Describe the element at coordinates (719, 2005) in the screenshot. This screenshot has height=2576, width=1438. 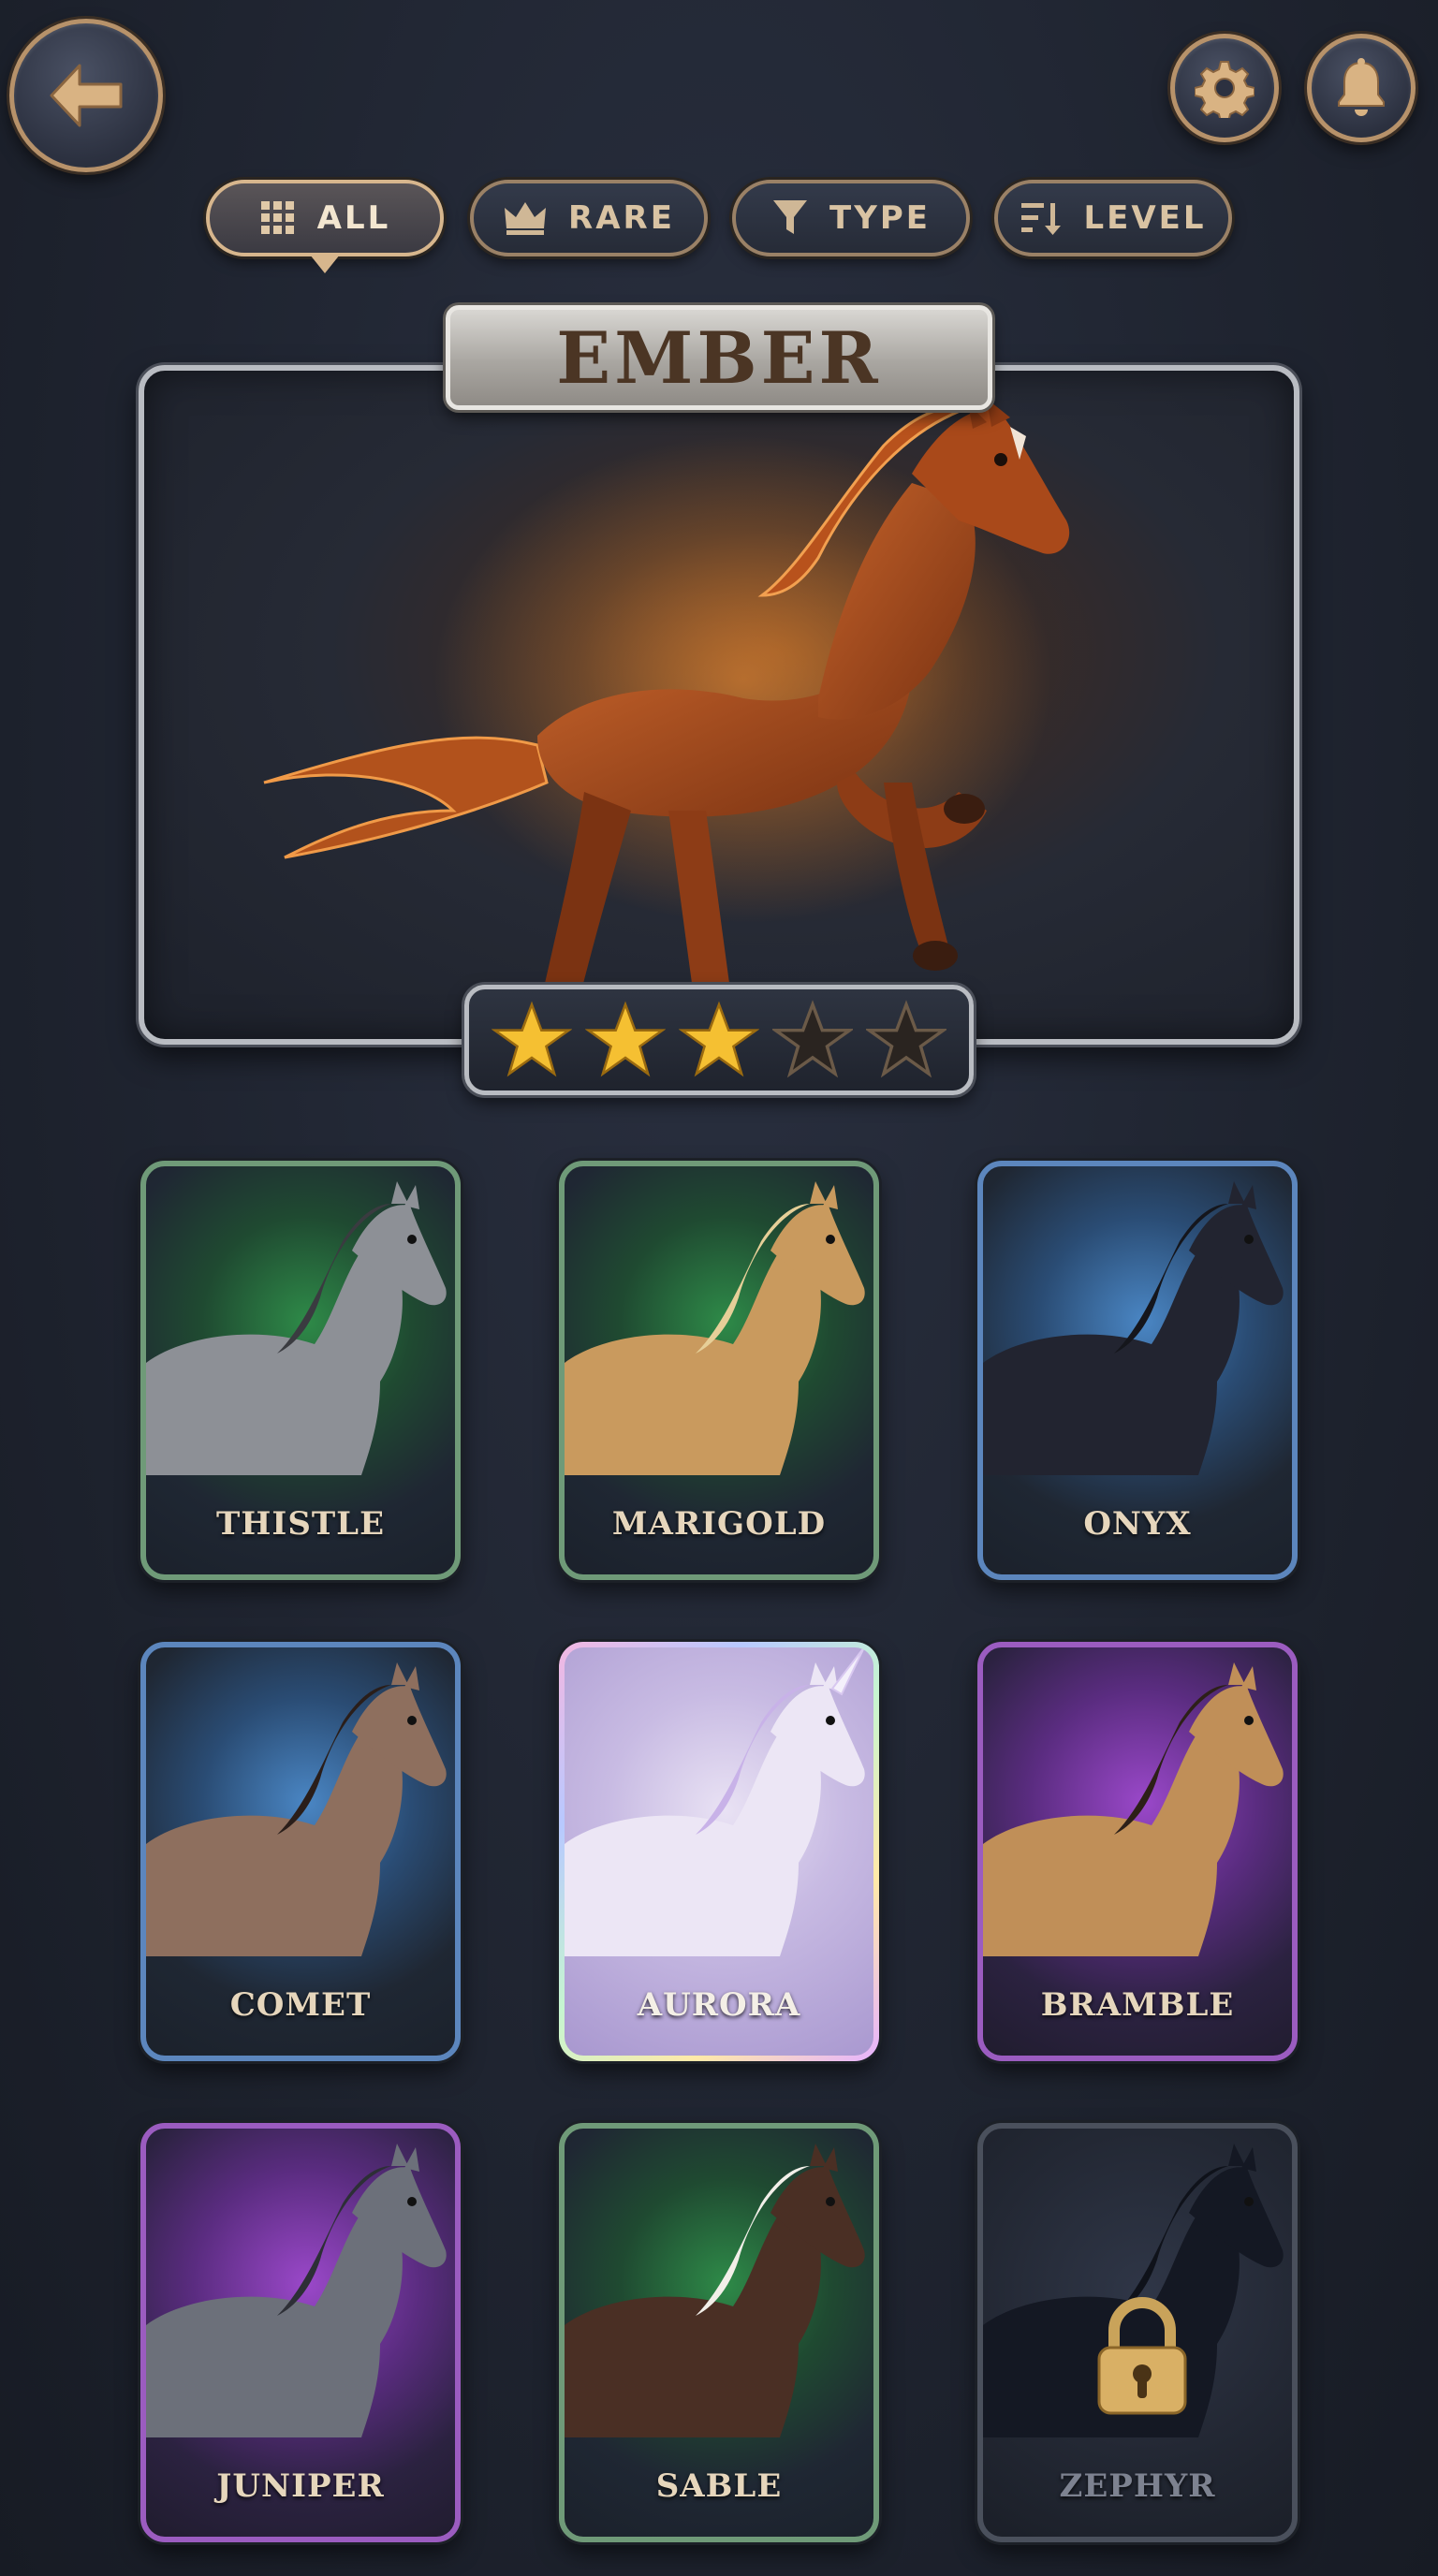
I see `horse-card-name: AURORA` at that location.